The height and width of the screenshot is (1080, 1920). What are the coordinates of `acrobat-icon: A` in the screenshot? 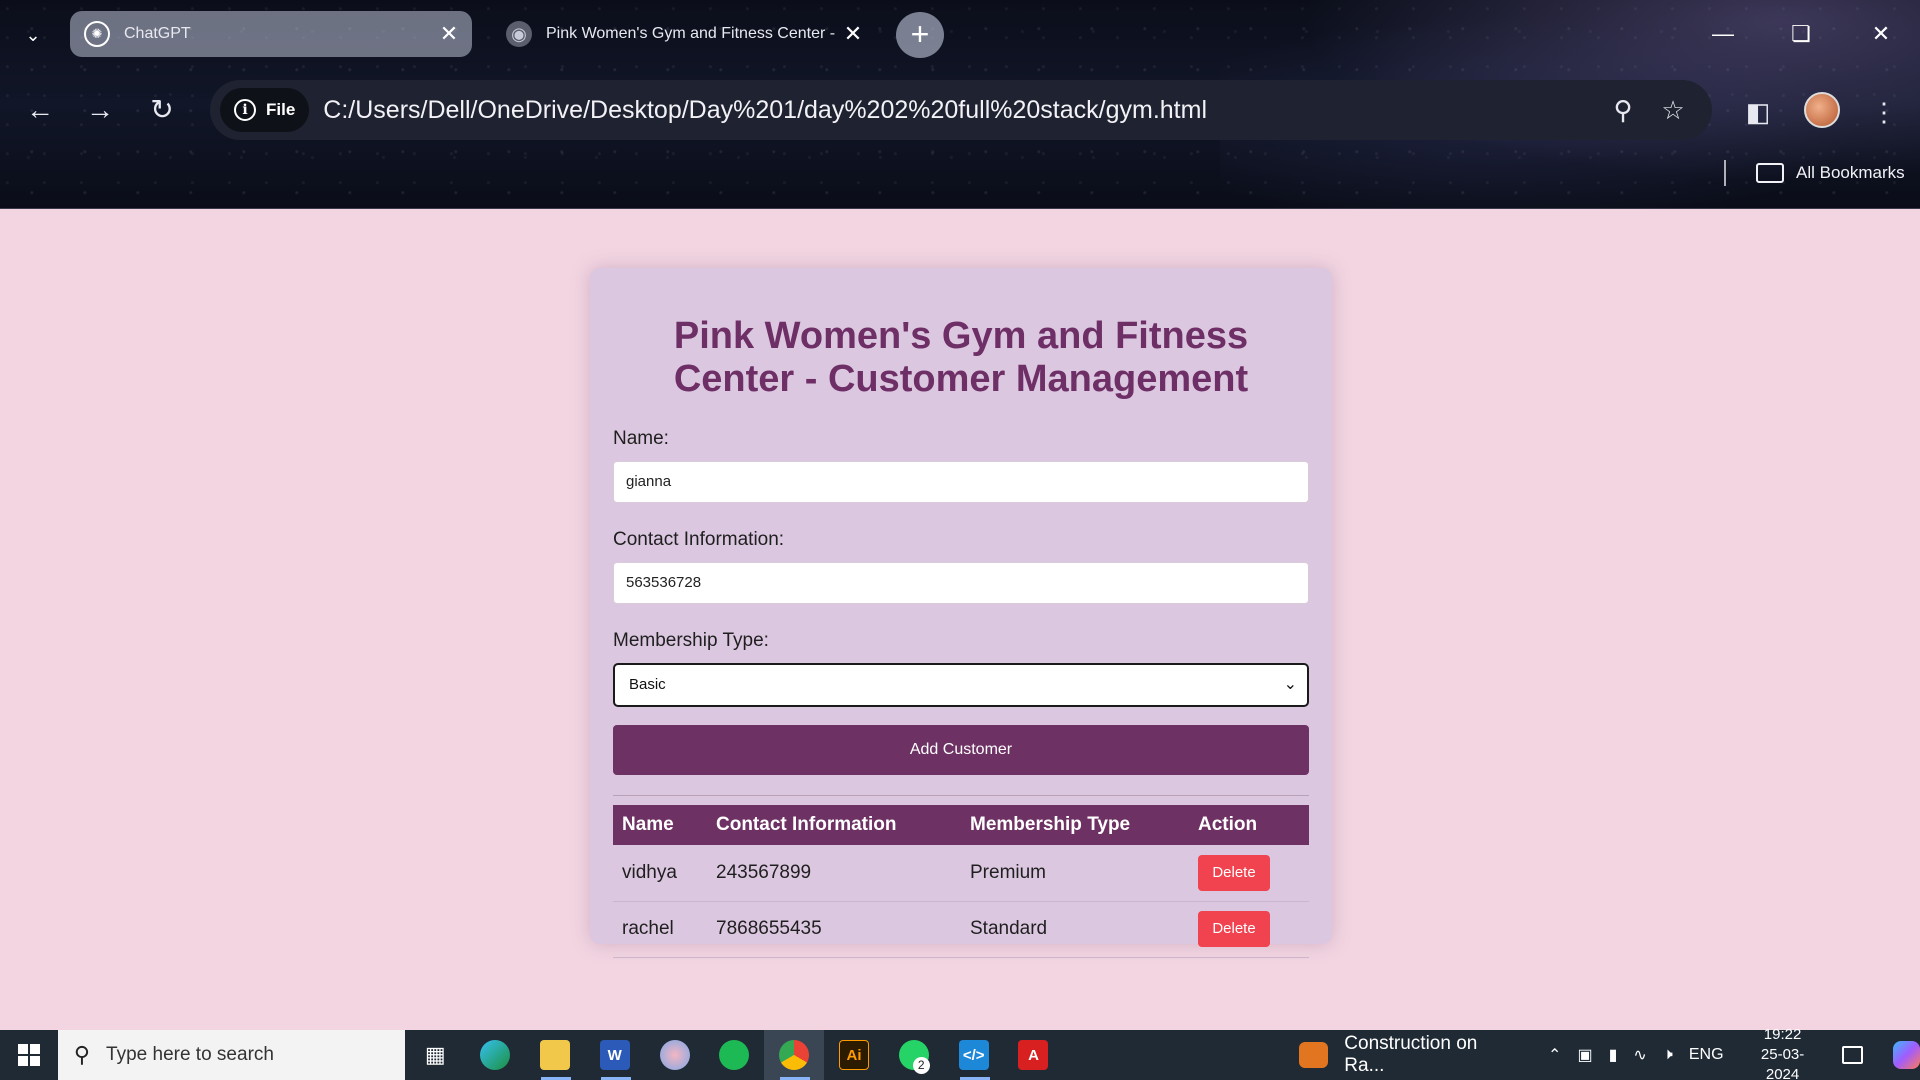 It's located at (1033, 1055).